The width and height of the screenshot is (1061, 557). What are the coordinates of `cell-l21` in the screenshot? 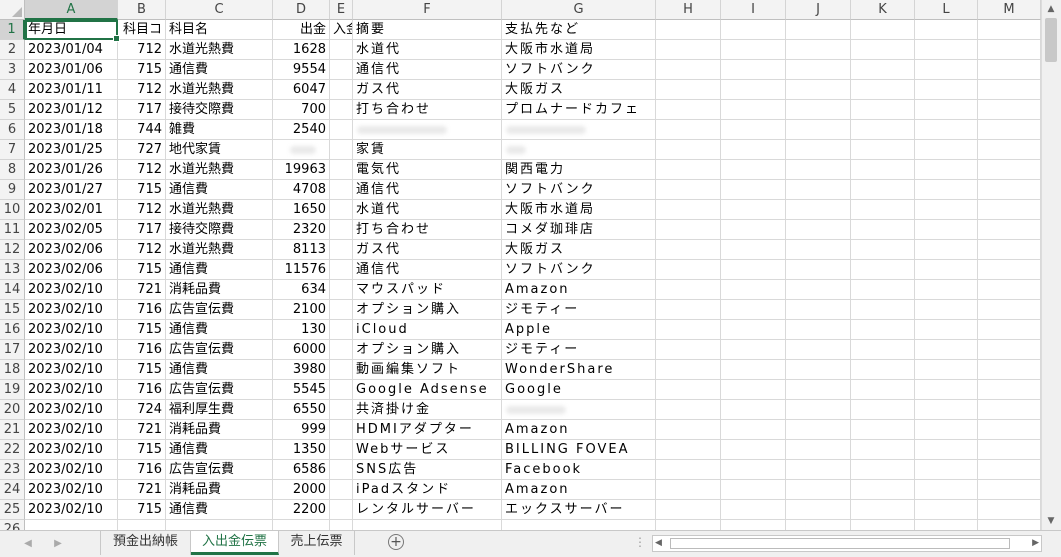 It's located at (946, 430).